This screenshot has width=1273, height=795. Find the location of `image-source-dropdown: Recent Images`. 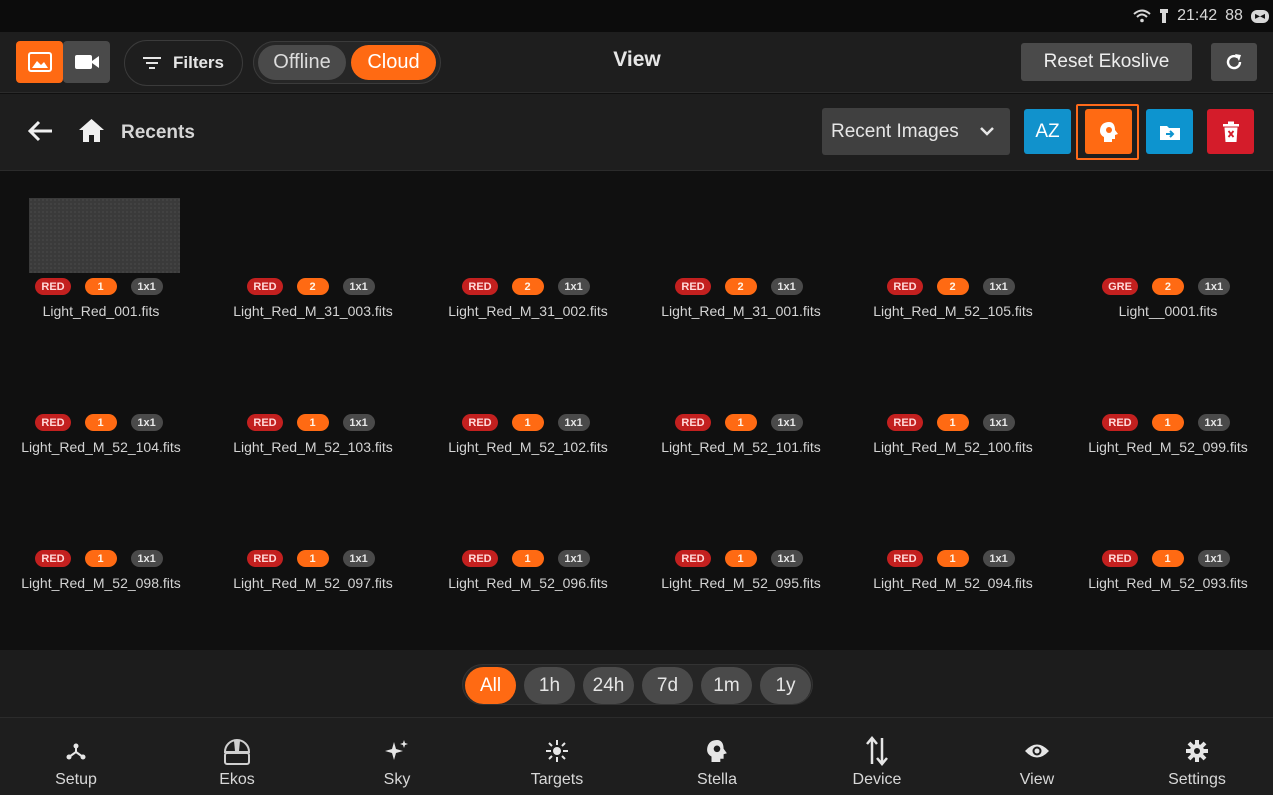

image-source-dropdown: Recent Images is located at coordinates (916, 131).